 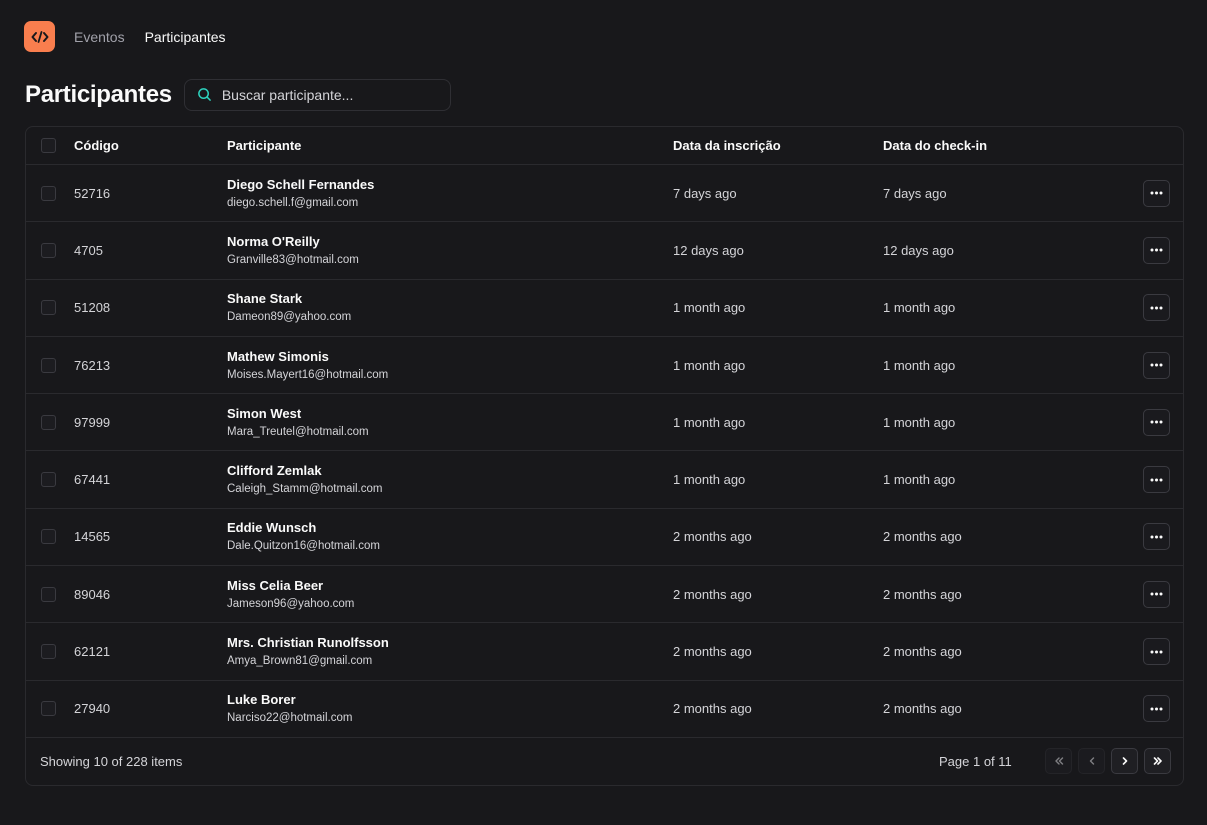 I want to click on chevrons-left-icon, so click(x=1058, y=761).